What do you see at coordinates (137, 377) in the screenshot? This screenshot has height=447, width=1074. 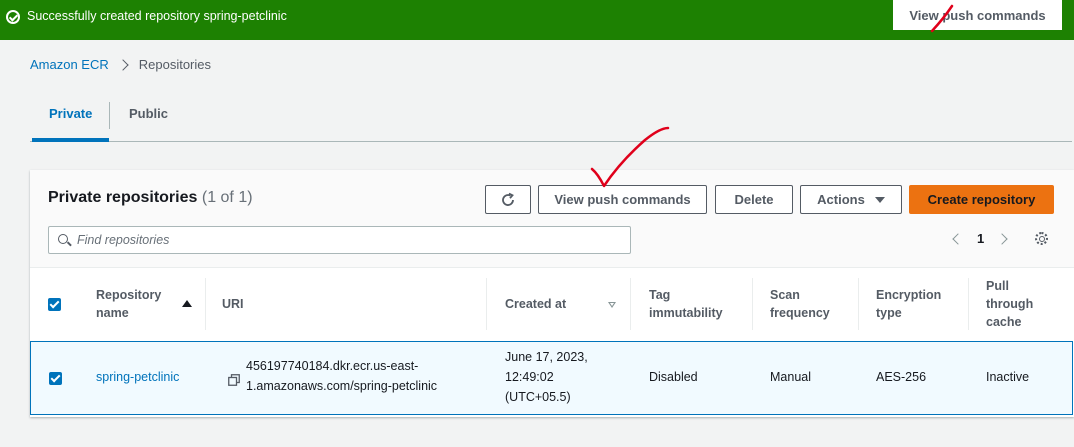 I see `repository-name-link: spring-petclinic` at bounding box center [137, 377].